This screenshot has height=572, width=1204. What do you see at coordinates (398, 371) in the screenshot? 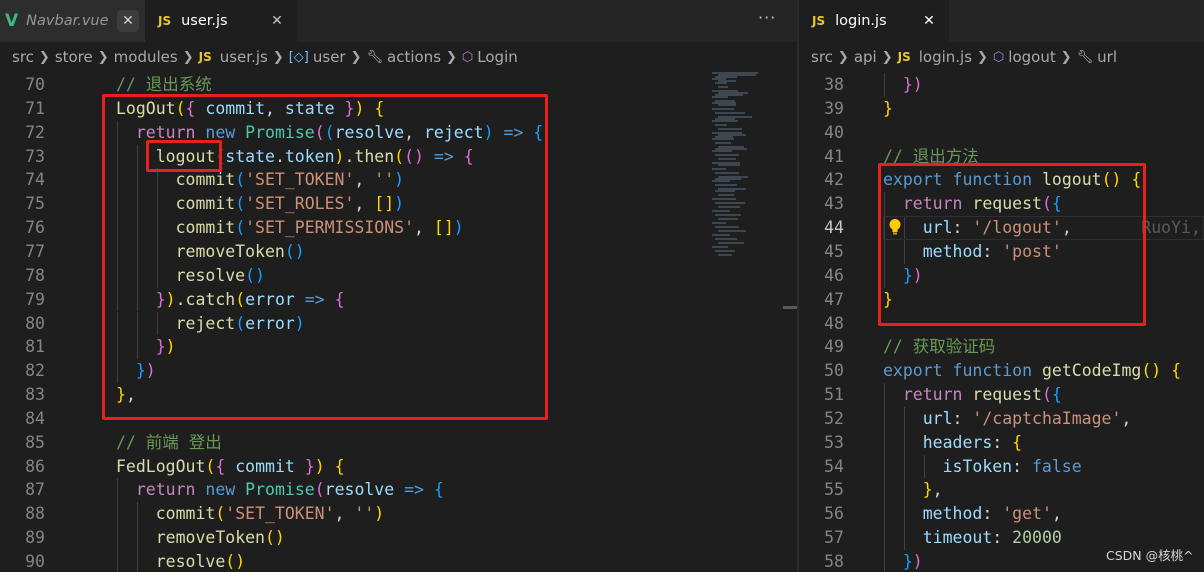
I see `code-line: 82})` at bounding box center [398, 371].